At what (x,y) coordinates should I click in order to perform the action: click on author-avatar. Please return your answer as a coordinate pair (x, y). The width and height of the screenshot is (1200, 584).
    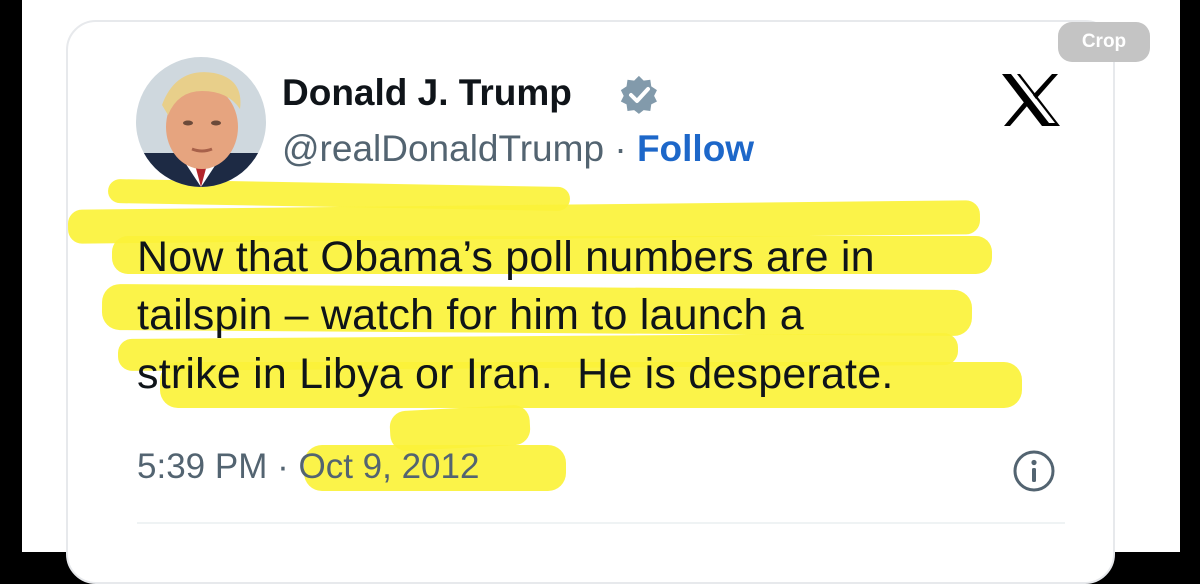
    Looking at the image, I should click on (201, 122).